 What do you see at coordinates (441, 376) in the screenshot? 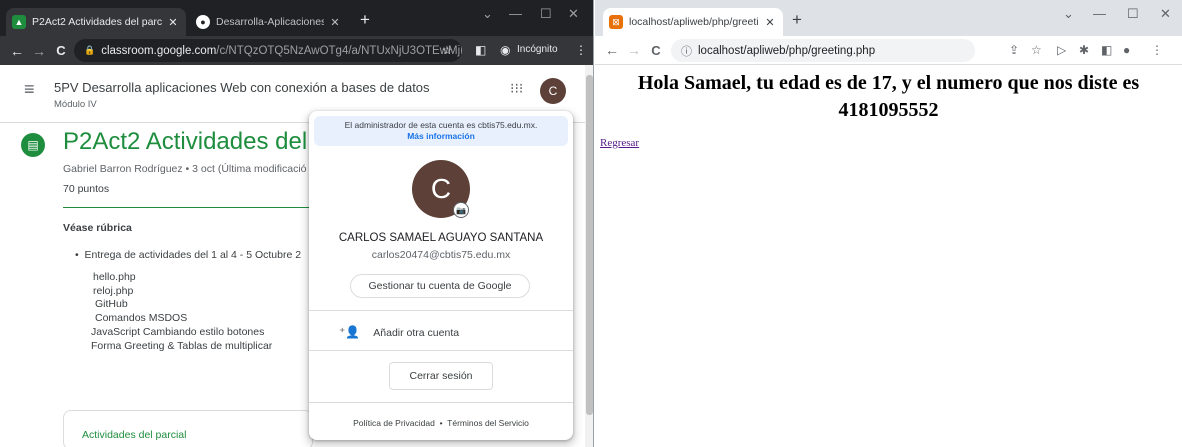
I see `sign-out-button: Cerrar sesión` at bounding box center [441, 376].